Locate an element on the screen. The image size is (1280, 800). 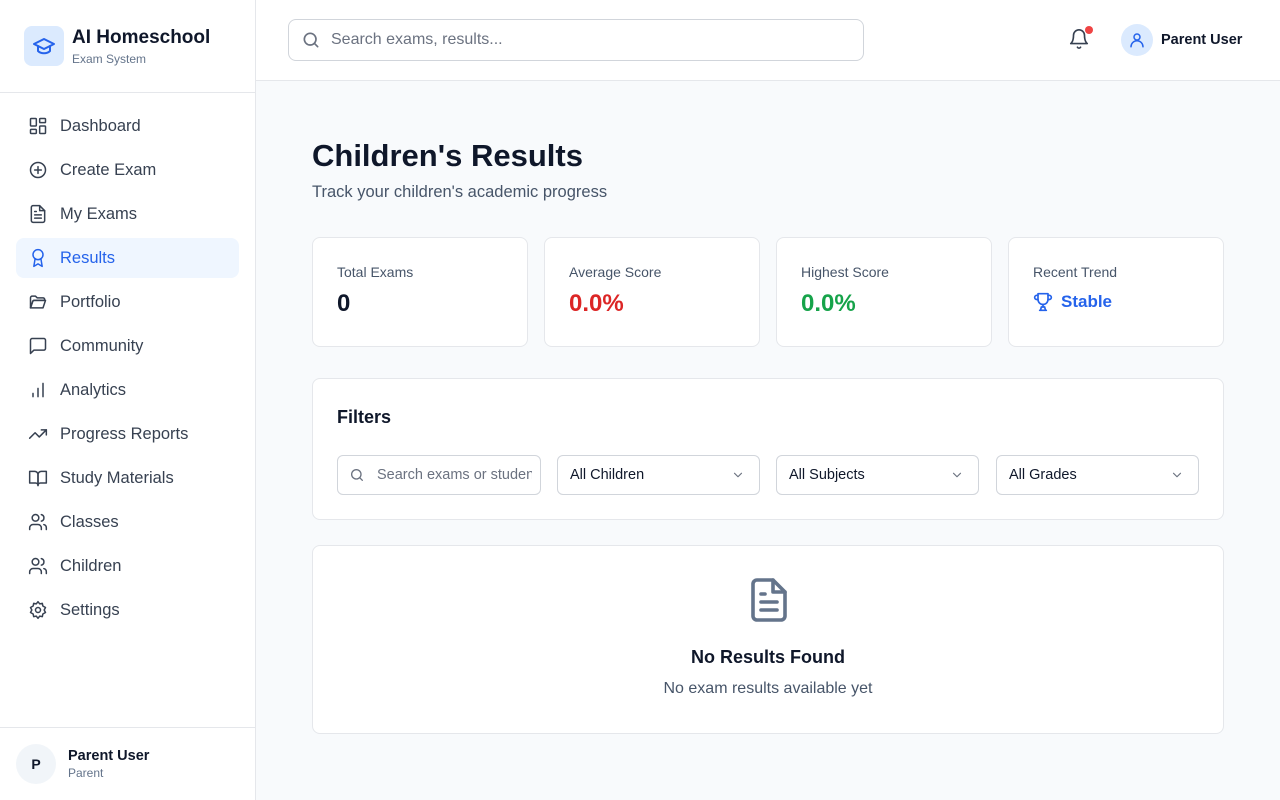
sidebar-item-label: Dashboard is located at coordinates (100, 125).